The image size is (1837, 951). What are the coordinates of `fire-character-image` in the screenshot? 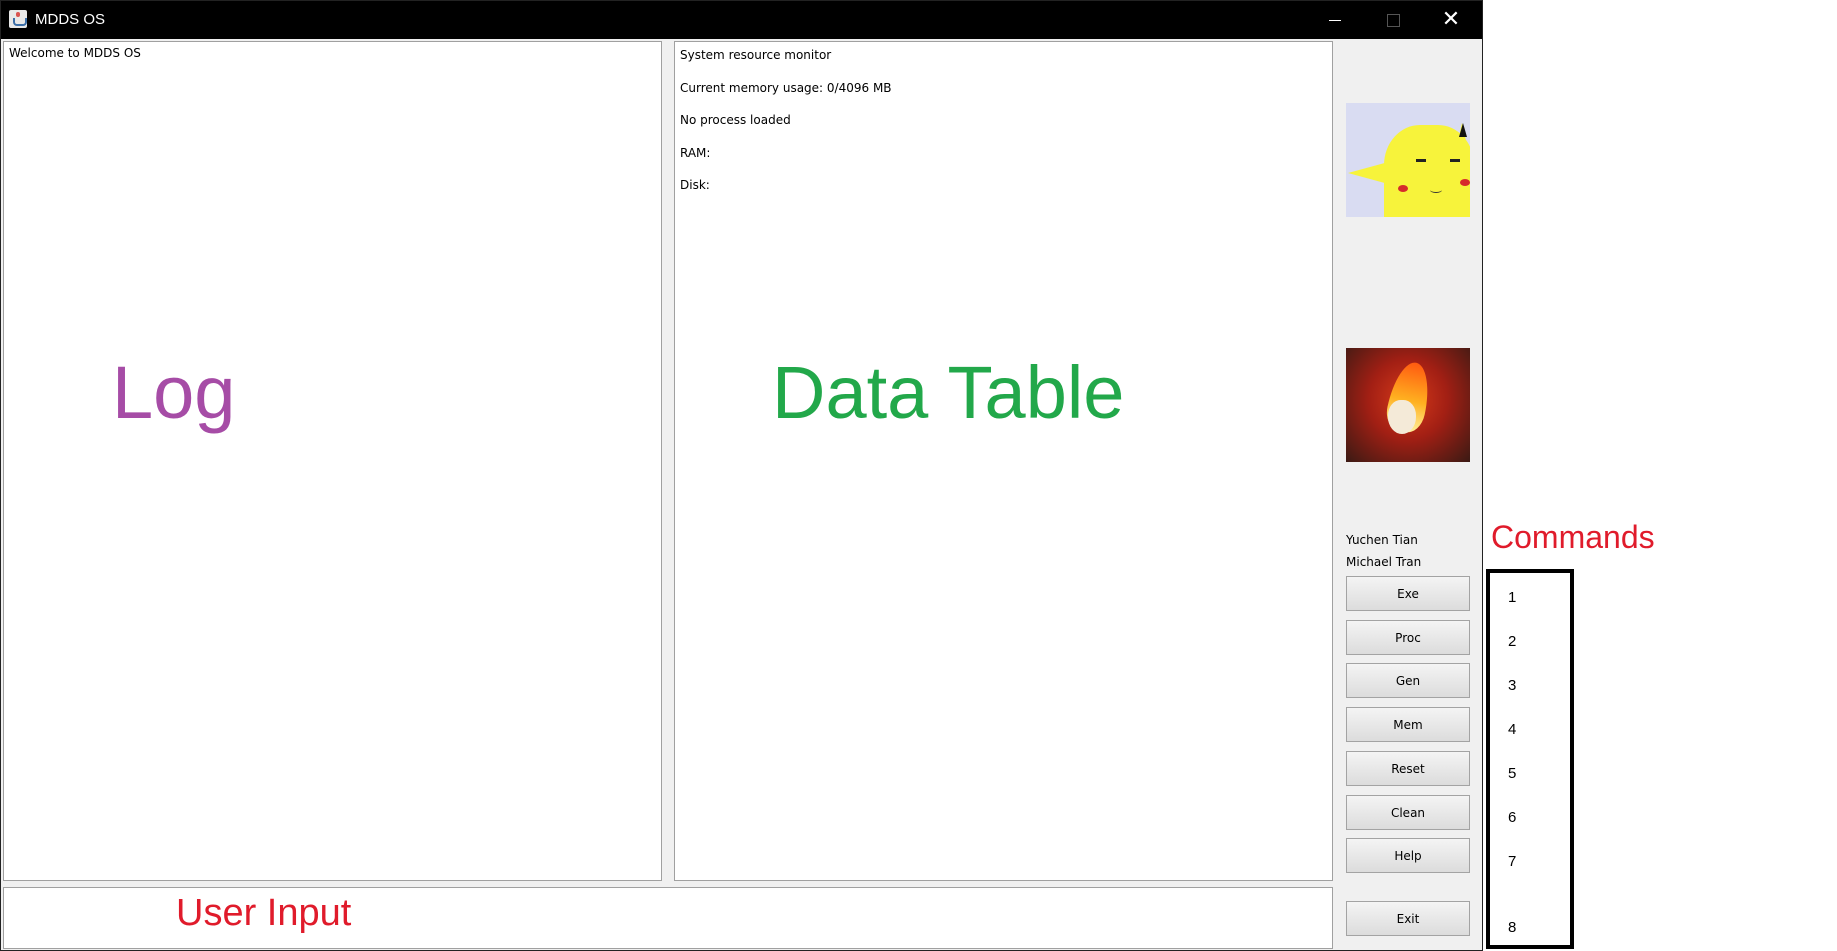 It's located at (1408, 405).